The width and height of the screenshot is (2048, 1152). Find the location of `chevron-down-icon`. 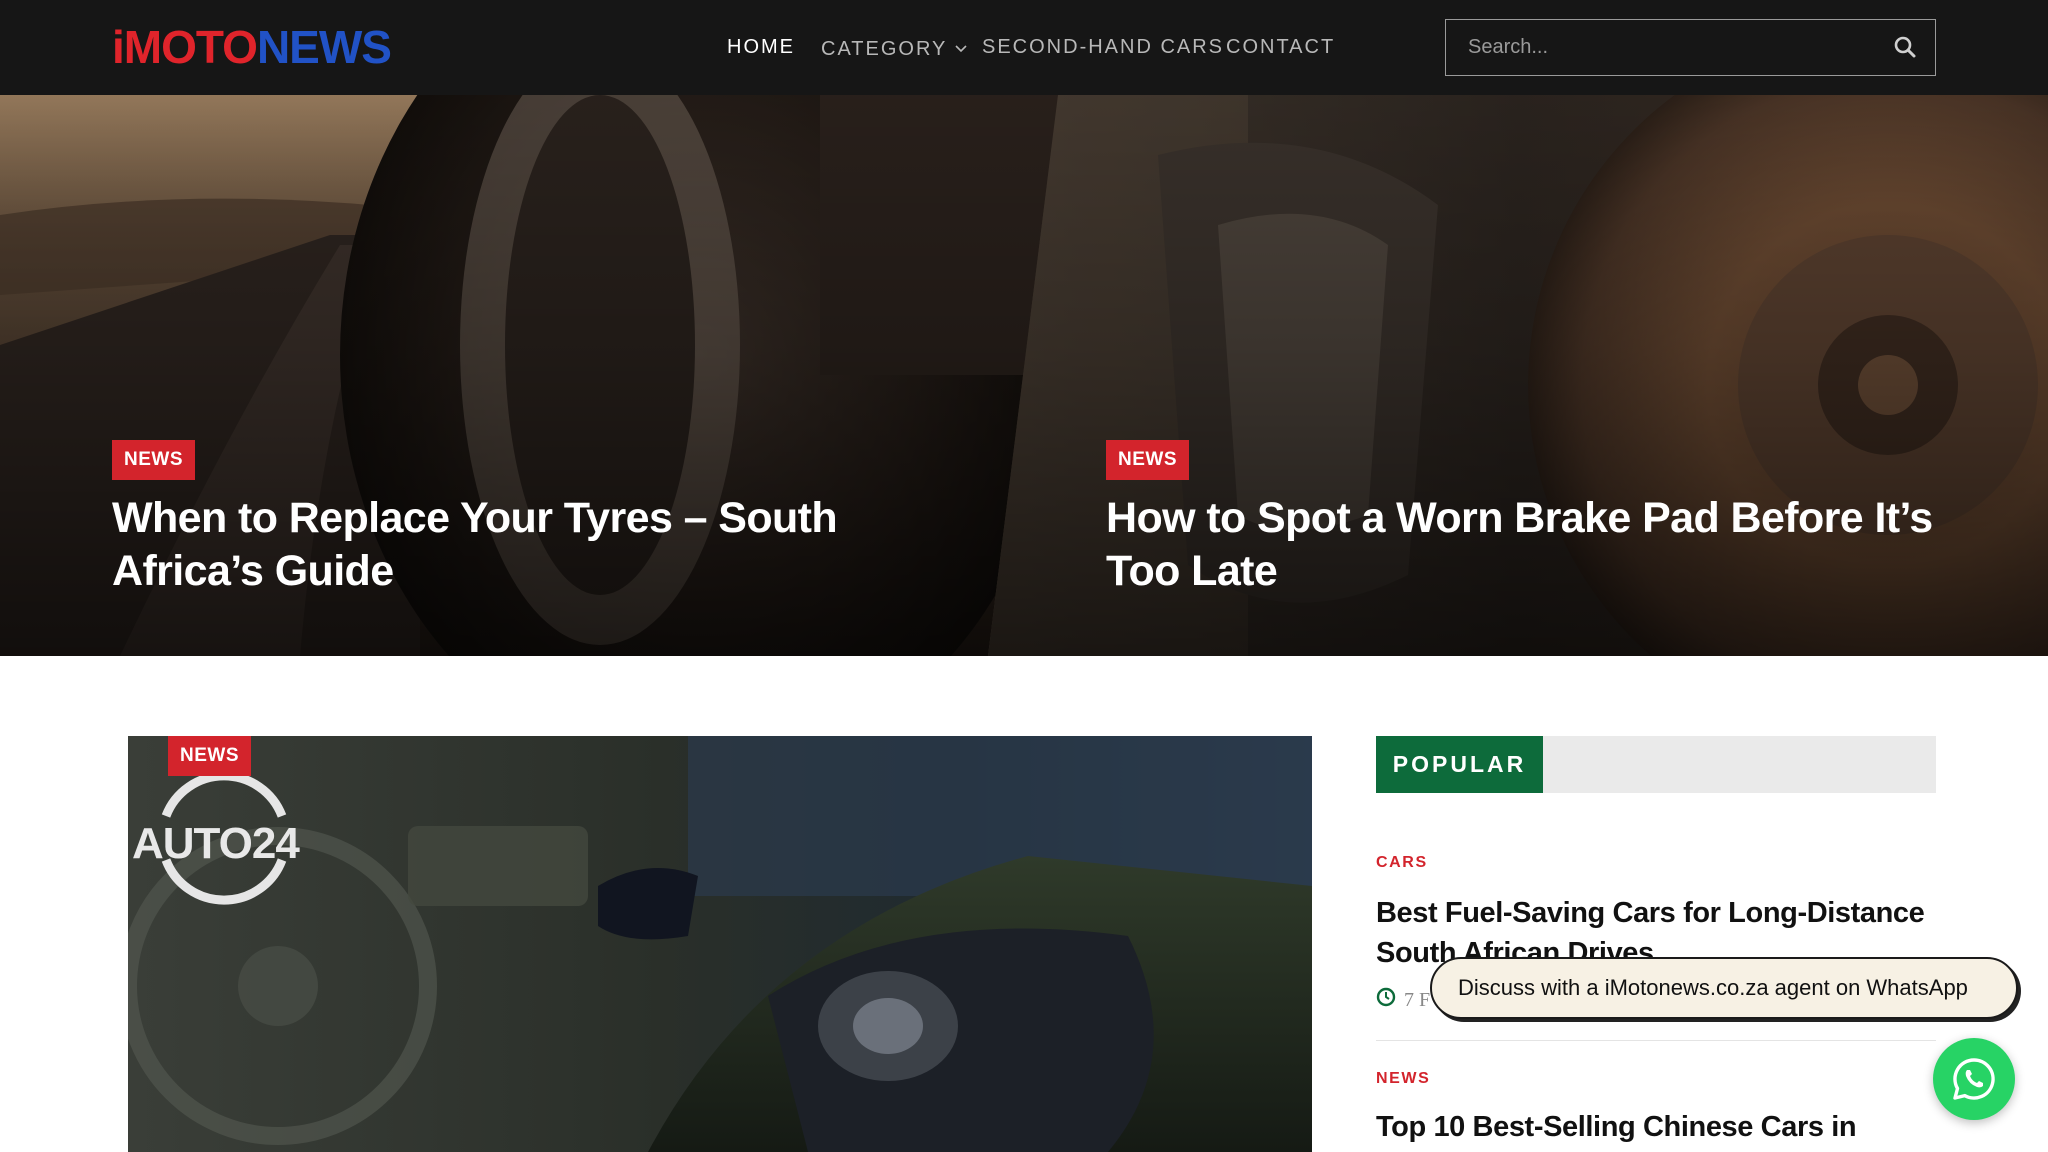

chevron-down-icon is located at coordinates (961, 47).